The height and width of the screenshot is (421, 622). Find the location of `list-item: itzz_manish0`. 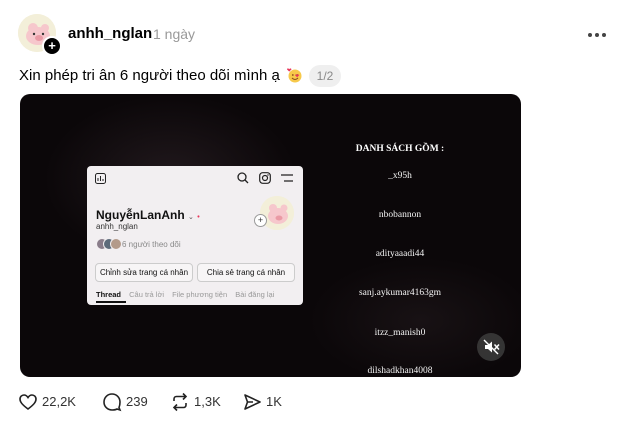

list-item: itzz_manish0 is located at coordinates (400, 333).